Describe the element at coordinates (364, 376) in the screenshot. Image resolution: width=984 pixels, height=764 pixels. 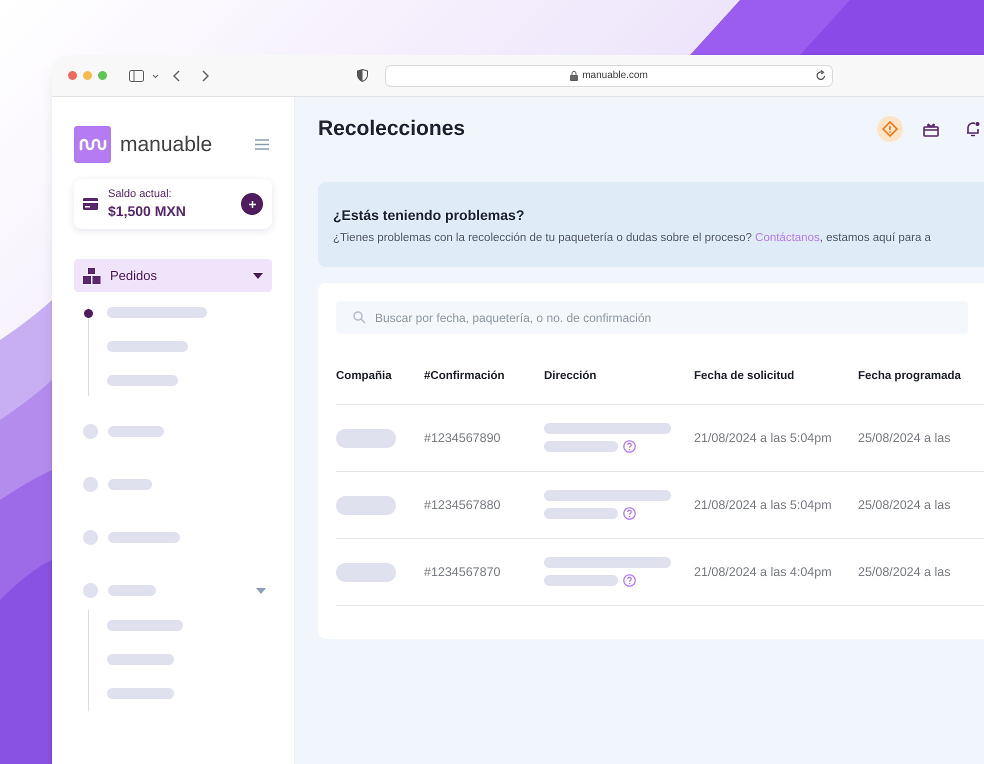
I see `column-header: Compañia` at that location.